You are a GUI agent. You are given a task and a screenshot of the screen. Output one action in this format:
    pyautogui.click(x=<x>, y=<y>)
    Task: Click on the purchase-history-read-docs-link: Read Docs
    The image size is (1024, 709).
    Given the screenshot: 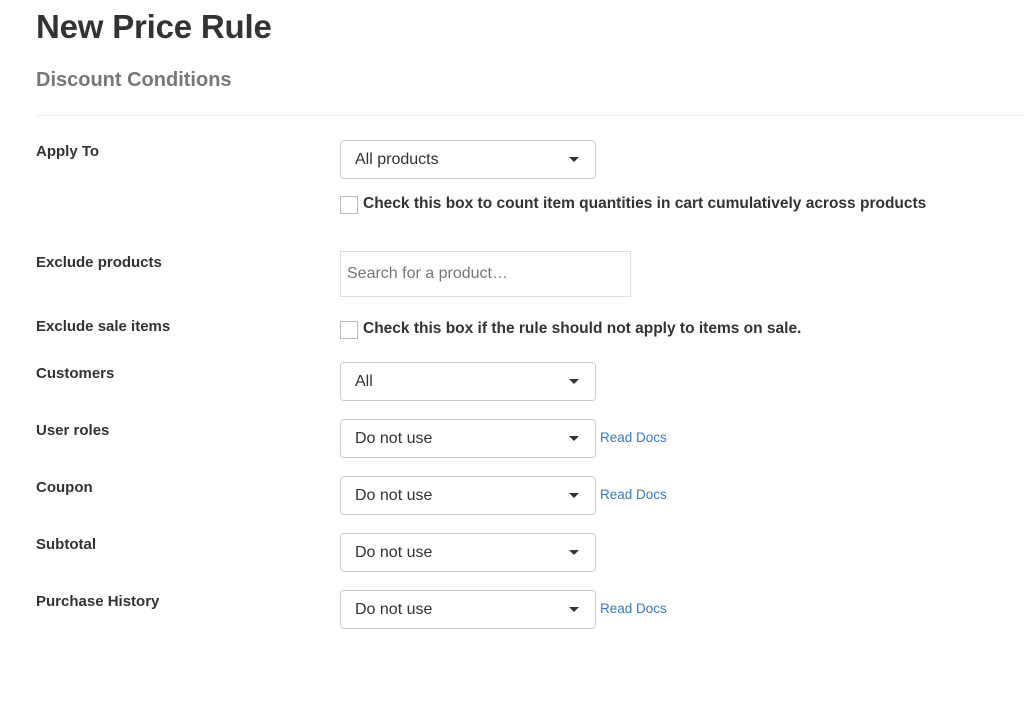 What is the action you would take?
    pyautogui.click(x=633, y=608)
    